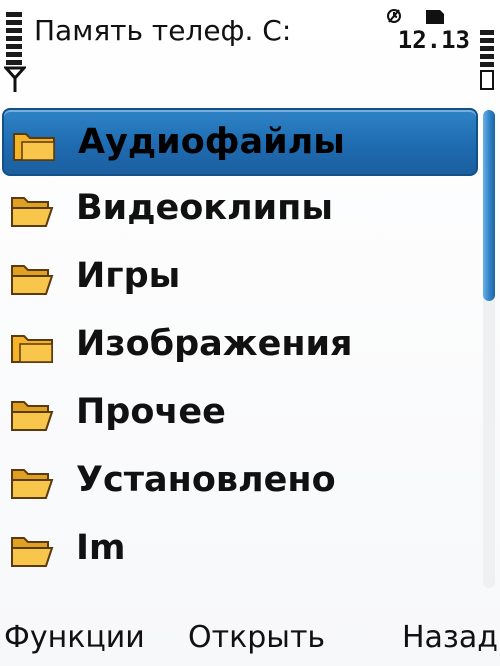 The height and width of the screenshot is (666, 500). Describe the element at coordinates (206, 480) in the screenshot. I see `list-item-label: Установлено` at that location.